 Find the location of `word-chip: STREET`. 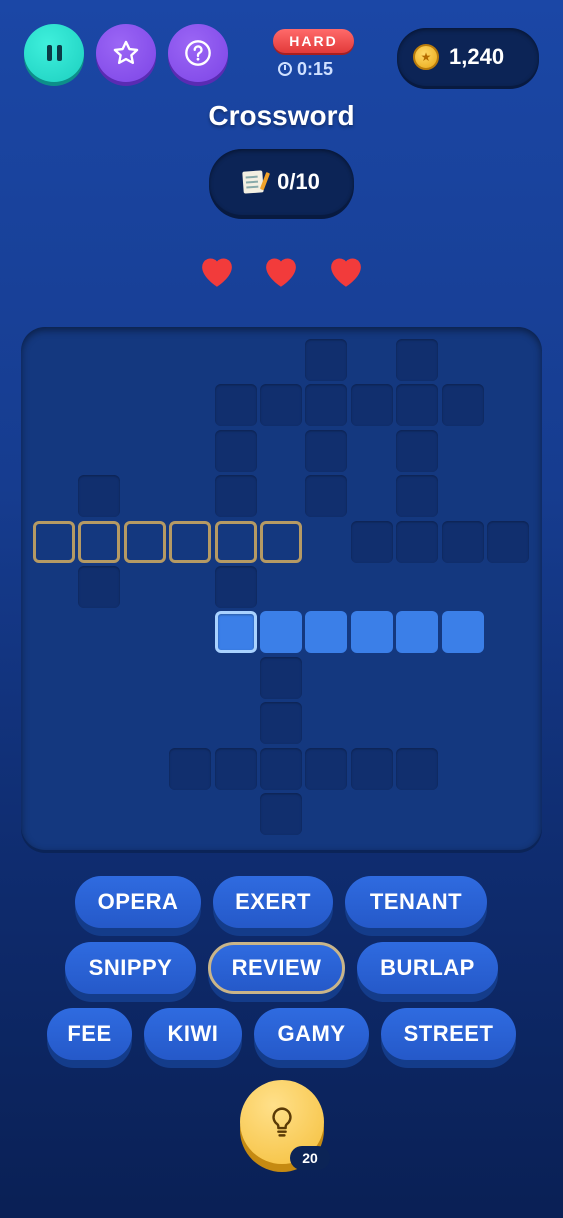

word-chip: STREET is located at coordinates (448, 1038).